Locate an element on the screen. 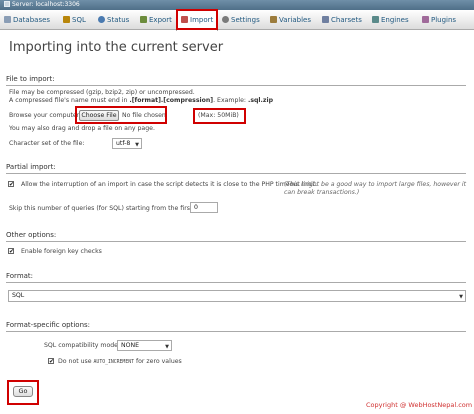 Image resolution: width=474 pixels, height=414 pixels. tab-engines: Engines is located at coordinates (390, 20).